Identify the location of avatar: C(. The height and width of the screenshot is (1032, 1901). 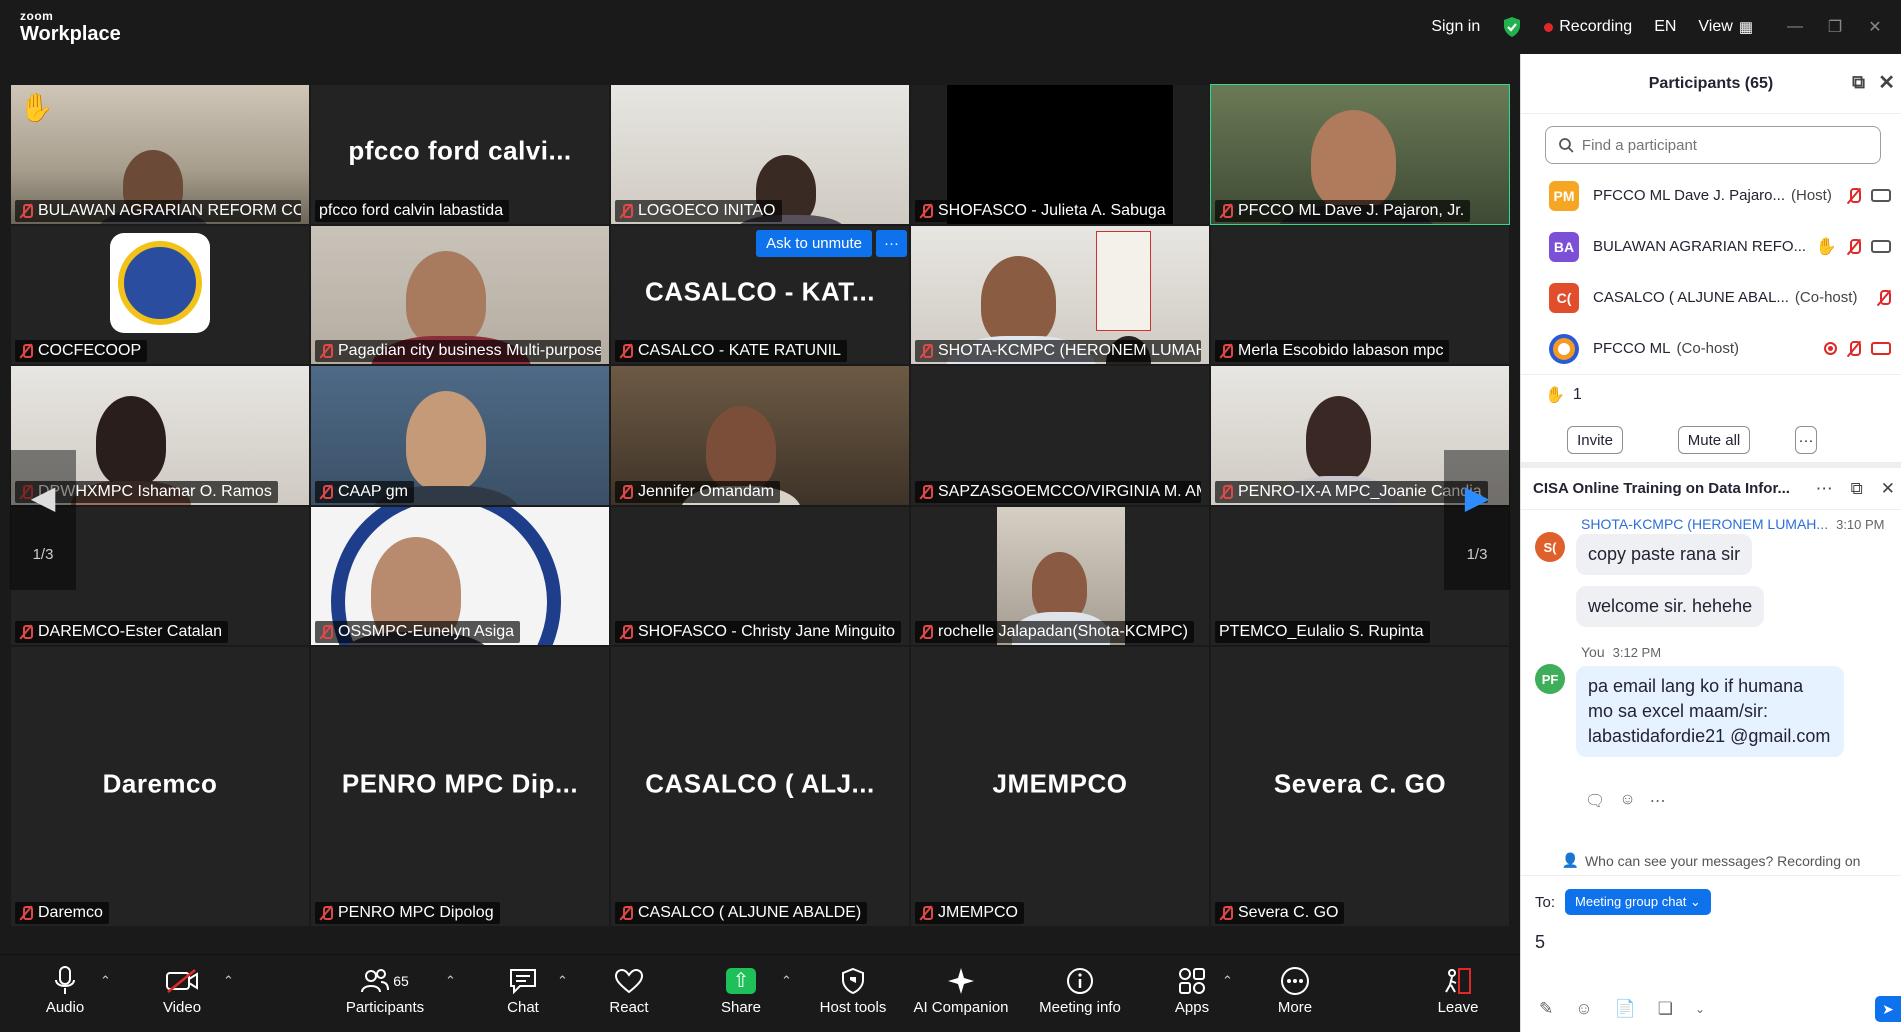
(1564, 297).